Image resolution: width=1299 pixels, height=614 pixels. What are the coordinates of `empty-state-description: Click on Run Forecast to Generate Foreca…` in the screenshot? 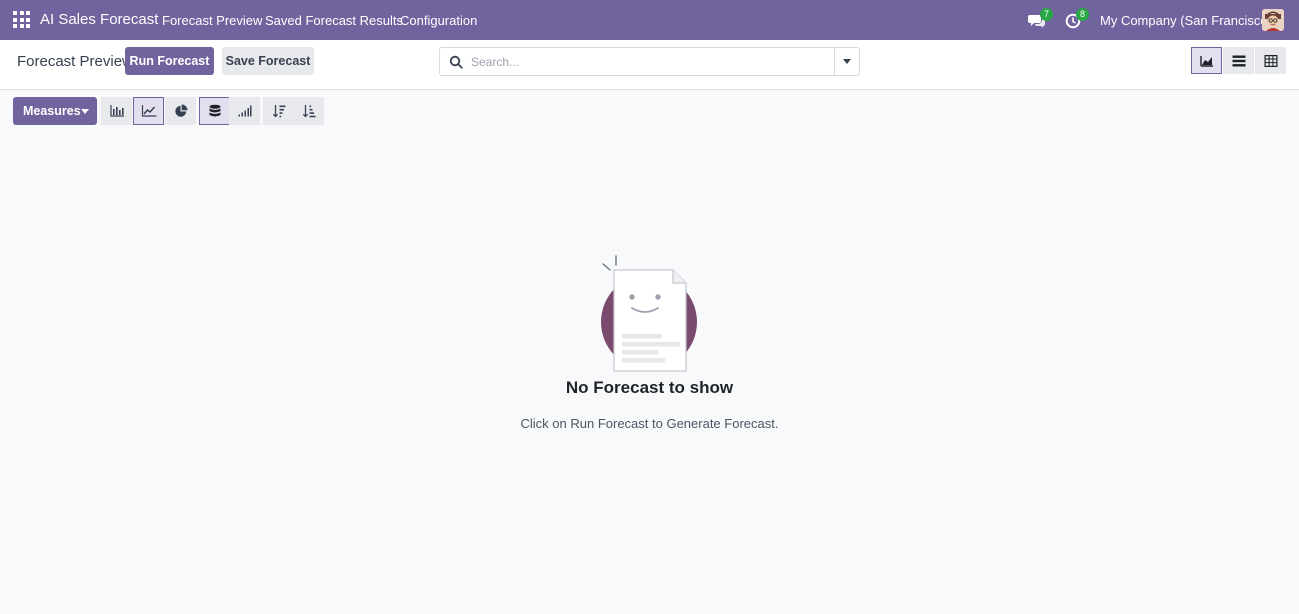 It's located at (649, 423).